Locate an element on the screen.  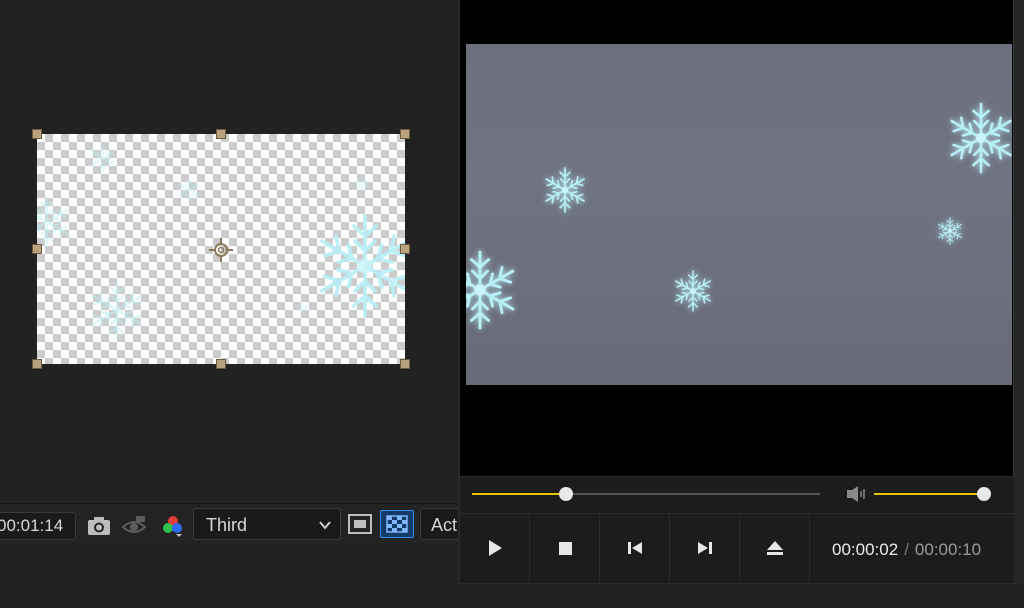
handle-bottom-center is located at coordinates (221, 364).